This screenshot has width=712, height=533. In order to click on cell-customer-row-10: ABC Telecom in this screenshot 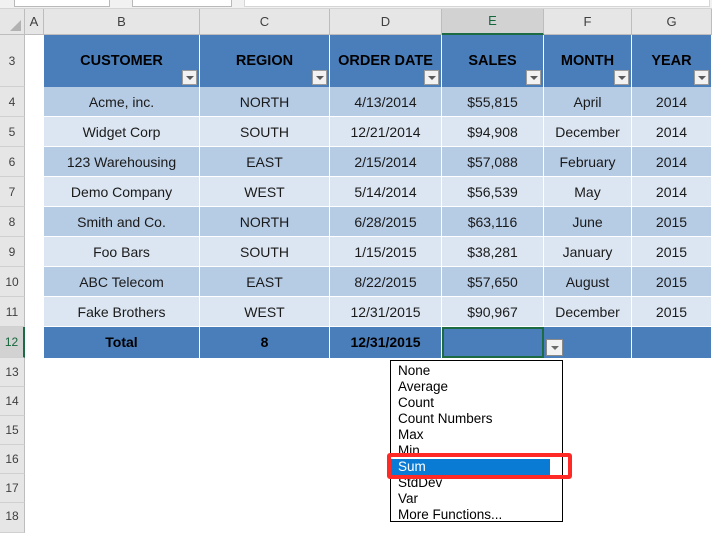, I will do `click(122, 282)`.